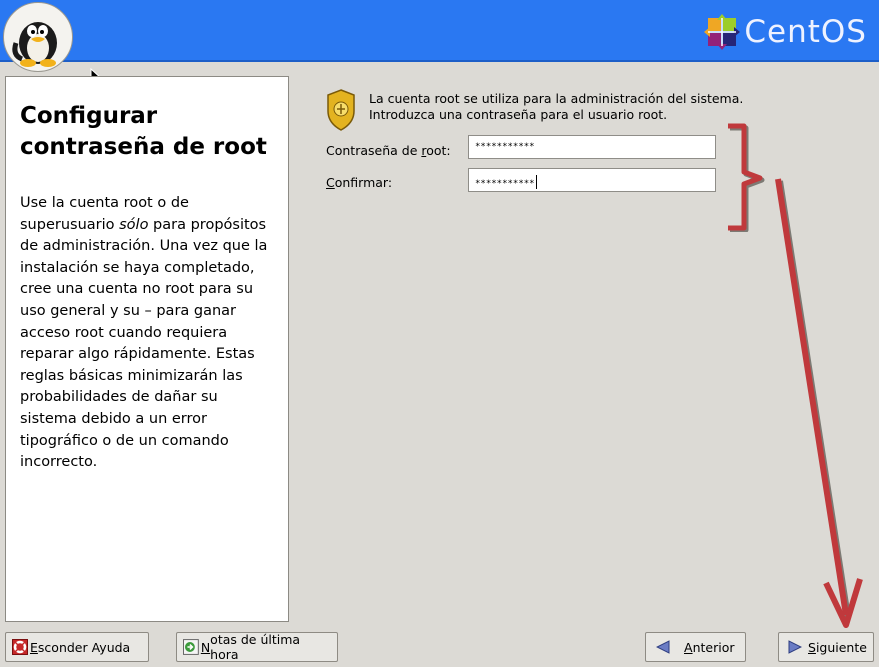  I want to click on release-notes-icon, so click(191, 647).